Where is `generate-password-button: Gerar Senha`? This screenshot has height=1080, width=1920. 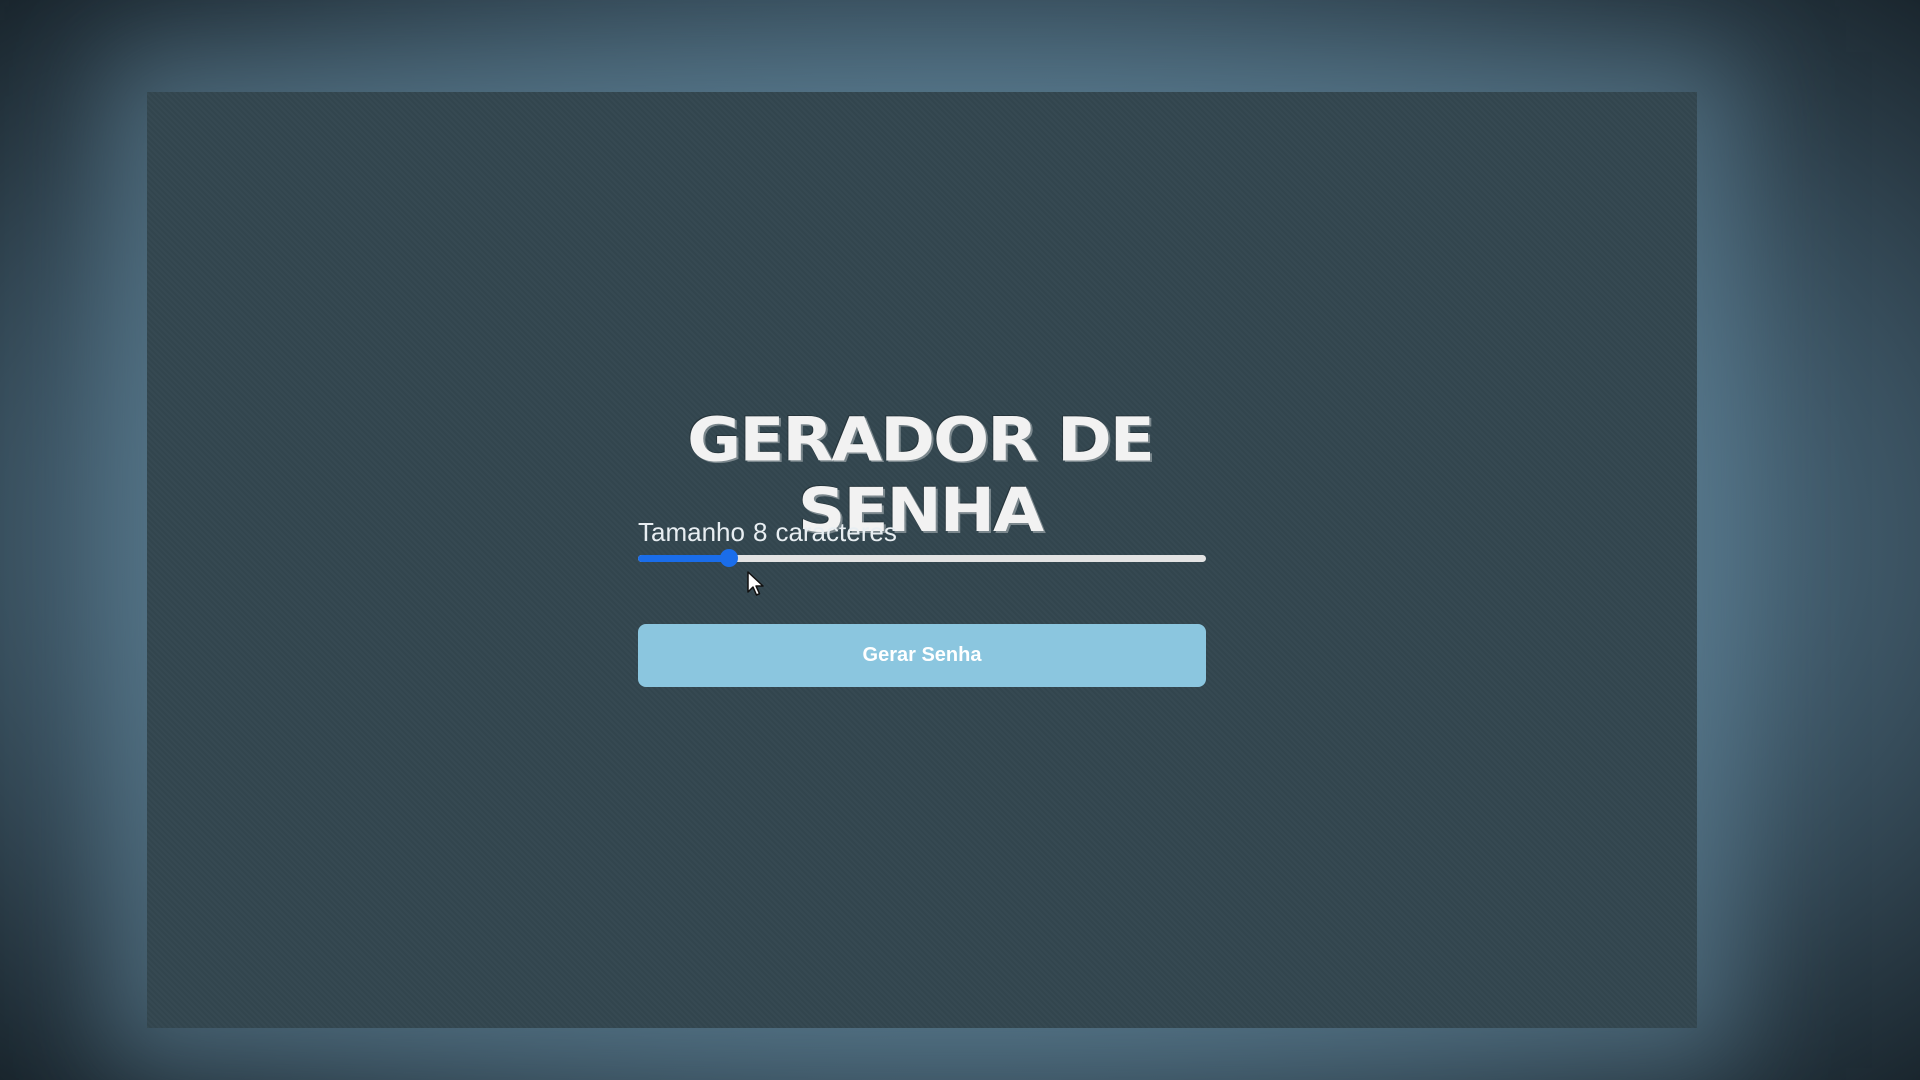 generate-password-button: Gerar Senha is located at coordinates (922, 655).